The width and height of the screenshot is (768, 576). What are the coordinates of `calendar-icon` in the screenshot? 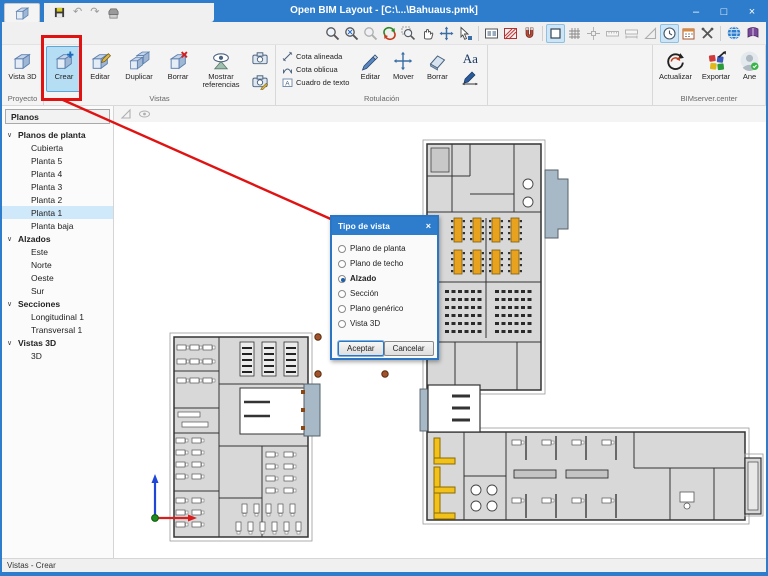 It's located at (688, 33).